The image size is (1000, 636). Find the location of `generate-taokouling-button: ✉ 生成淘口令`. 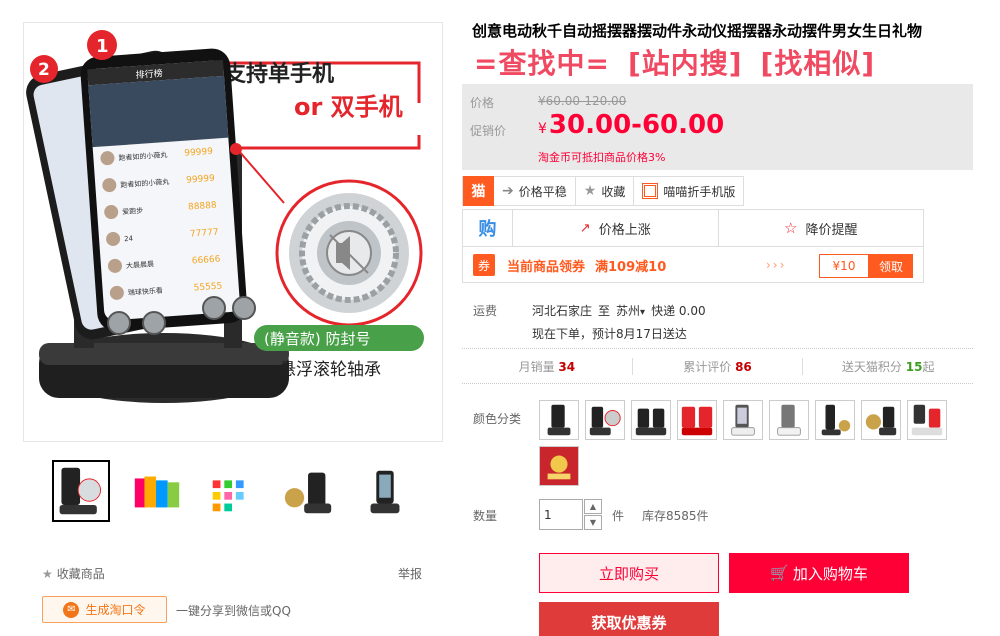

generate-taokouling-button: ✉ 生成淘口令 is located at coordinates (104, 609).